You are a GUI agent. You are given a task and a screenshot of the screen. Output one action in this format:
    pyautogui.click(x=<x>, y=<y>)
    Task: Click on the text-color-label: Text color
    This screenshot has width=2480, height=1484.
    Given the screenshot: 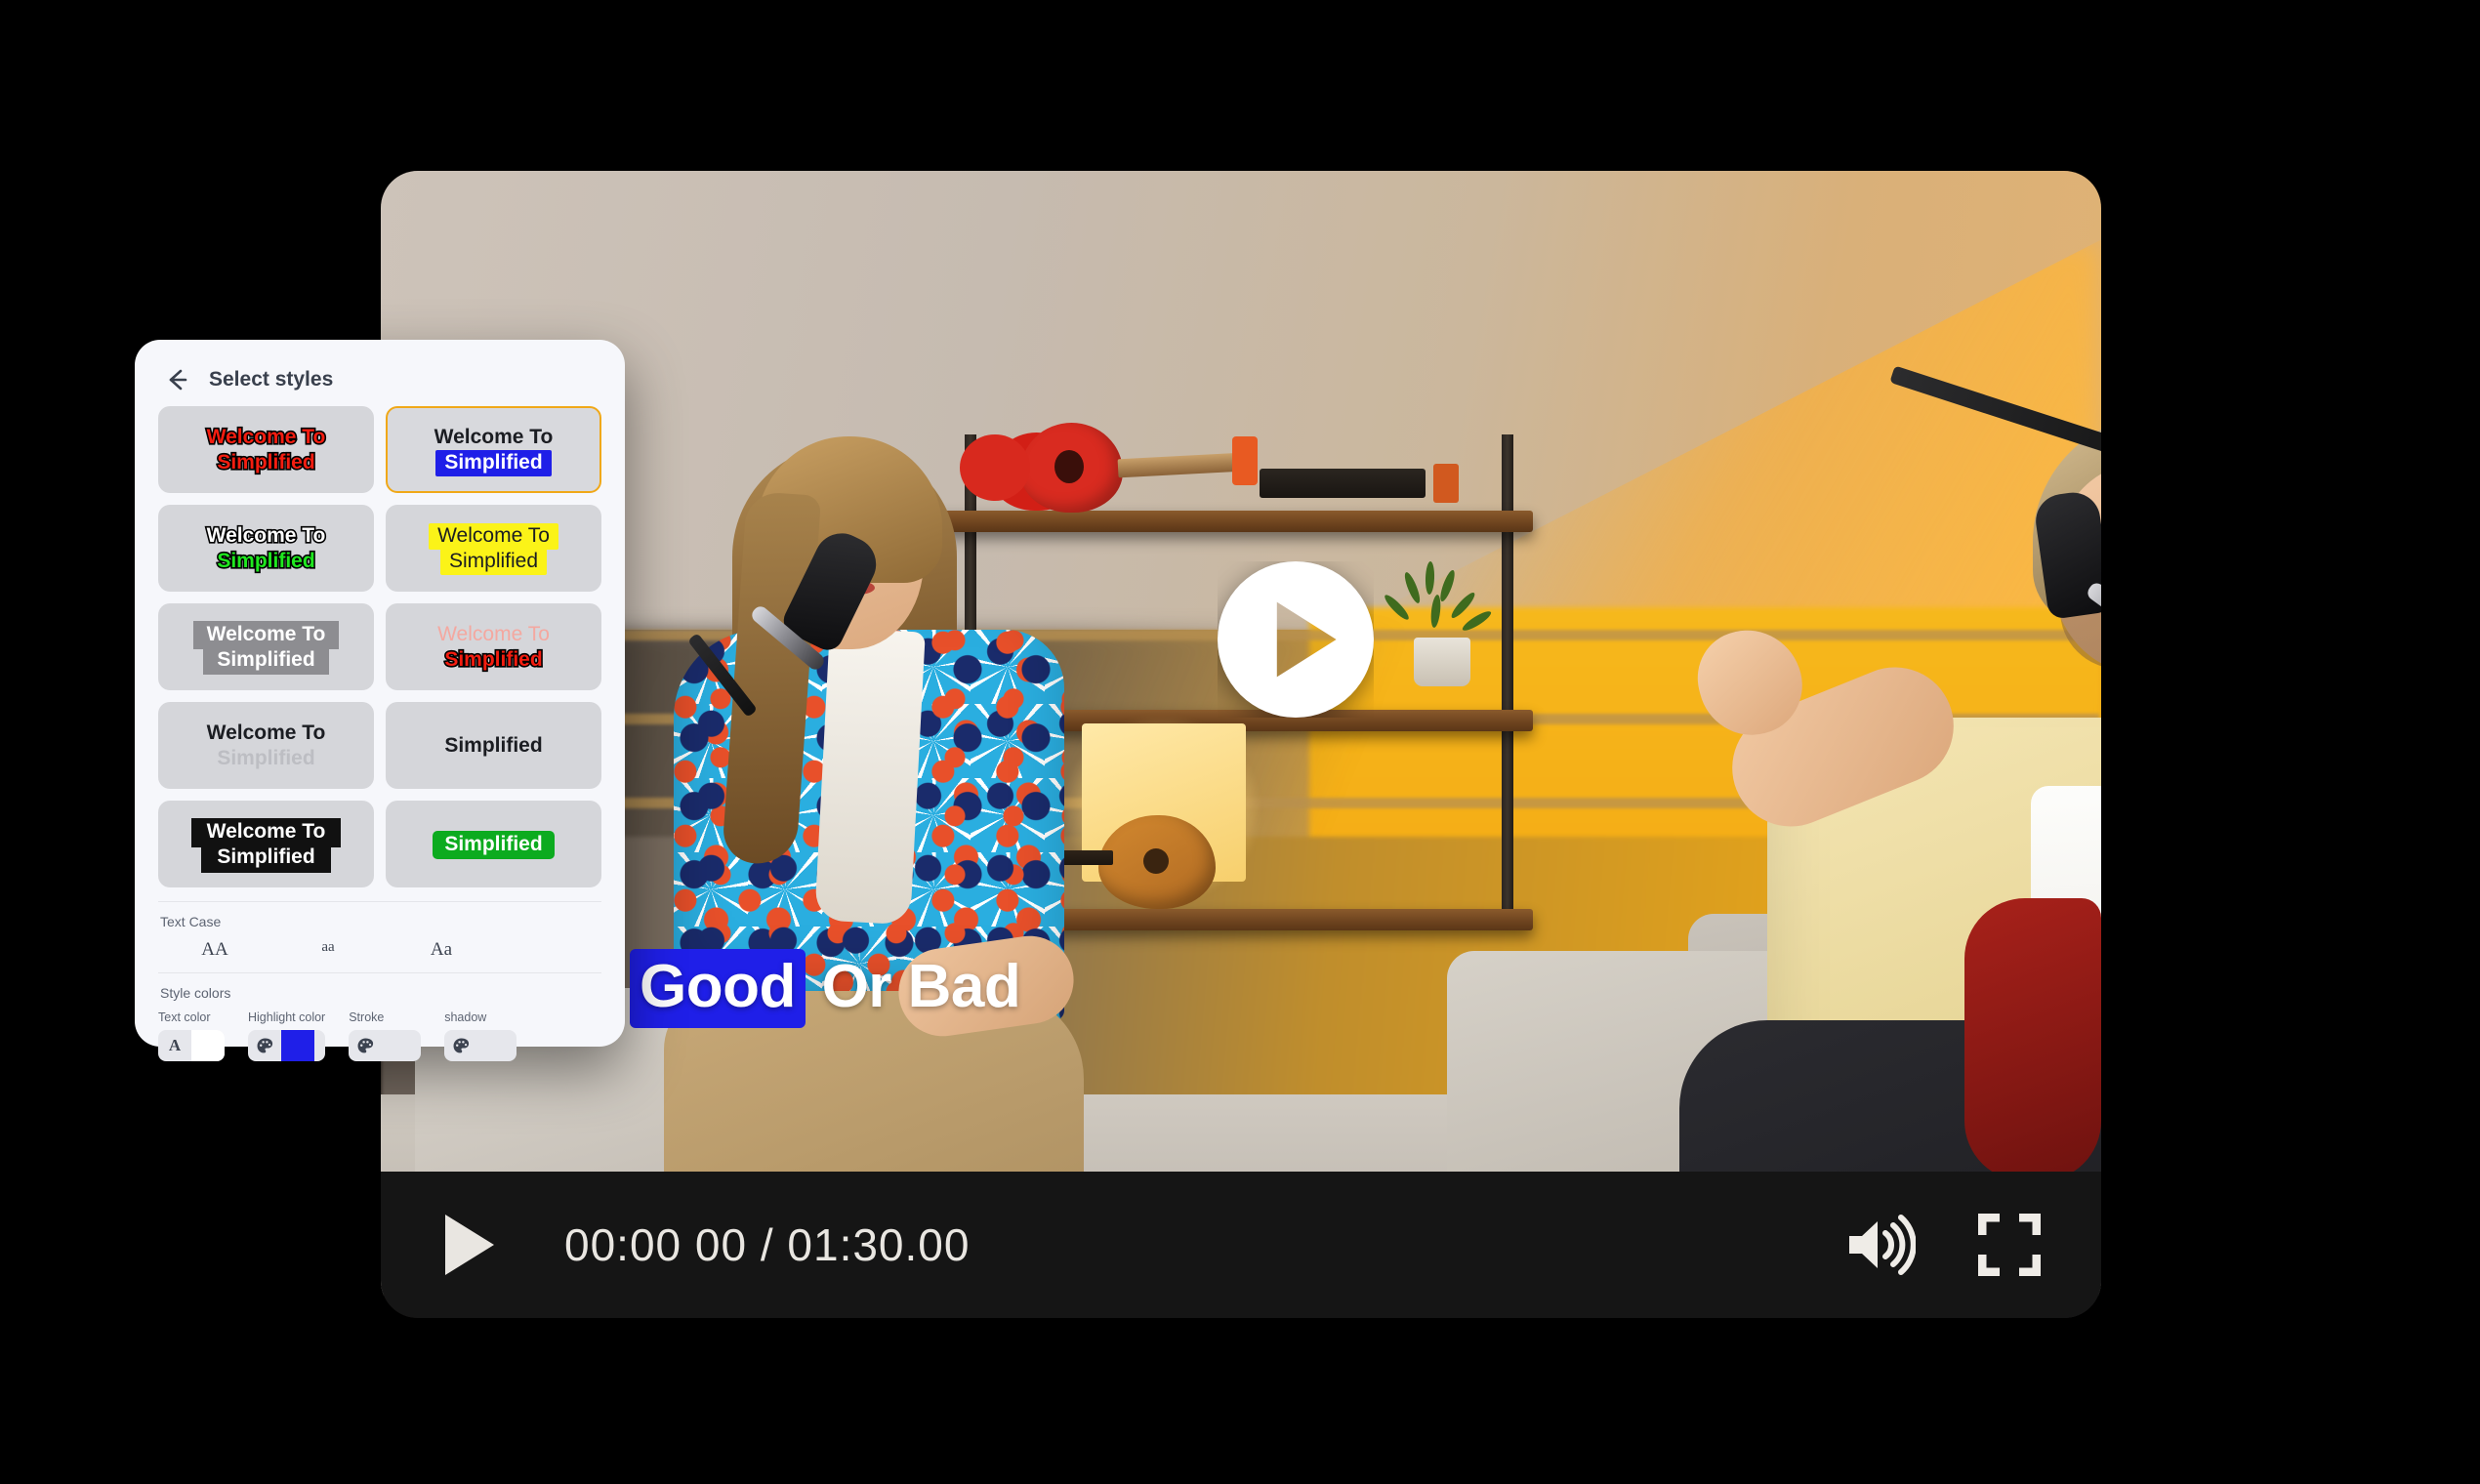 What is the action you would take?
    pyautogui.click(x=184, y=1017)
    